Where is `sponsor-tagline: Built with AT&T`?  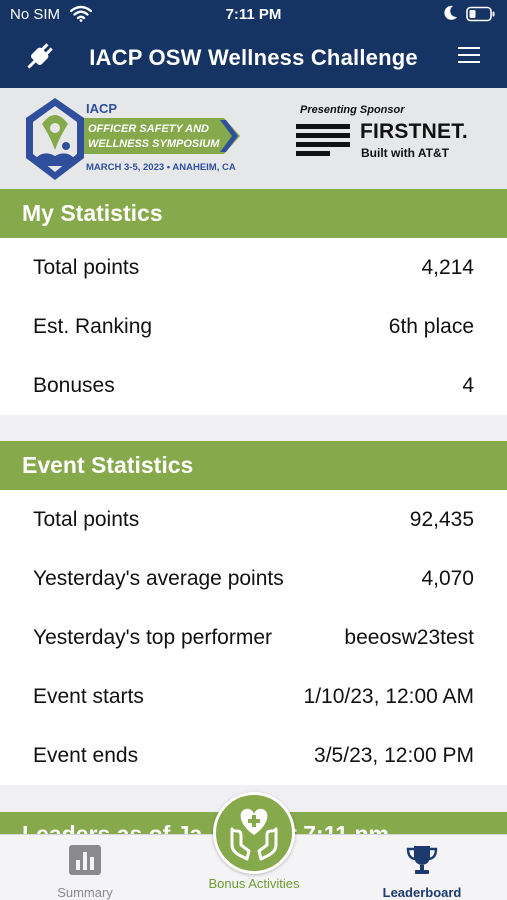
sponsor-tagline: Built with AT&T is located at coordinates (405, 153).